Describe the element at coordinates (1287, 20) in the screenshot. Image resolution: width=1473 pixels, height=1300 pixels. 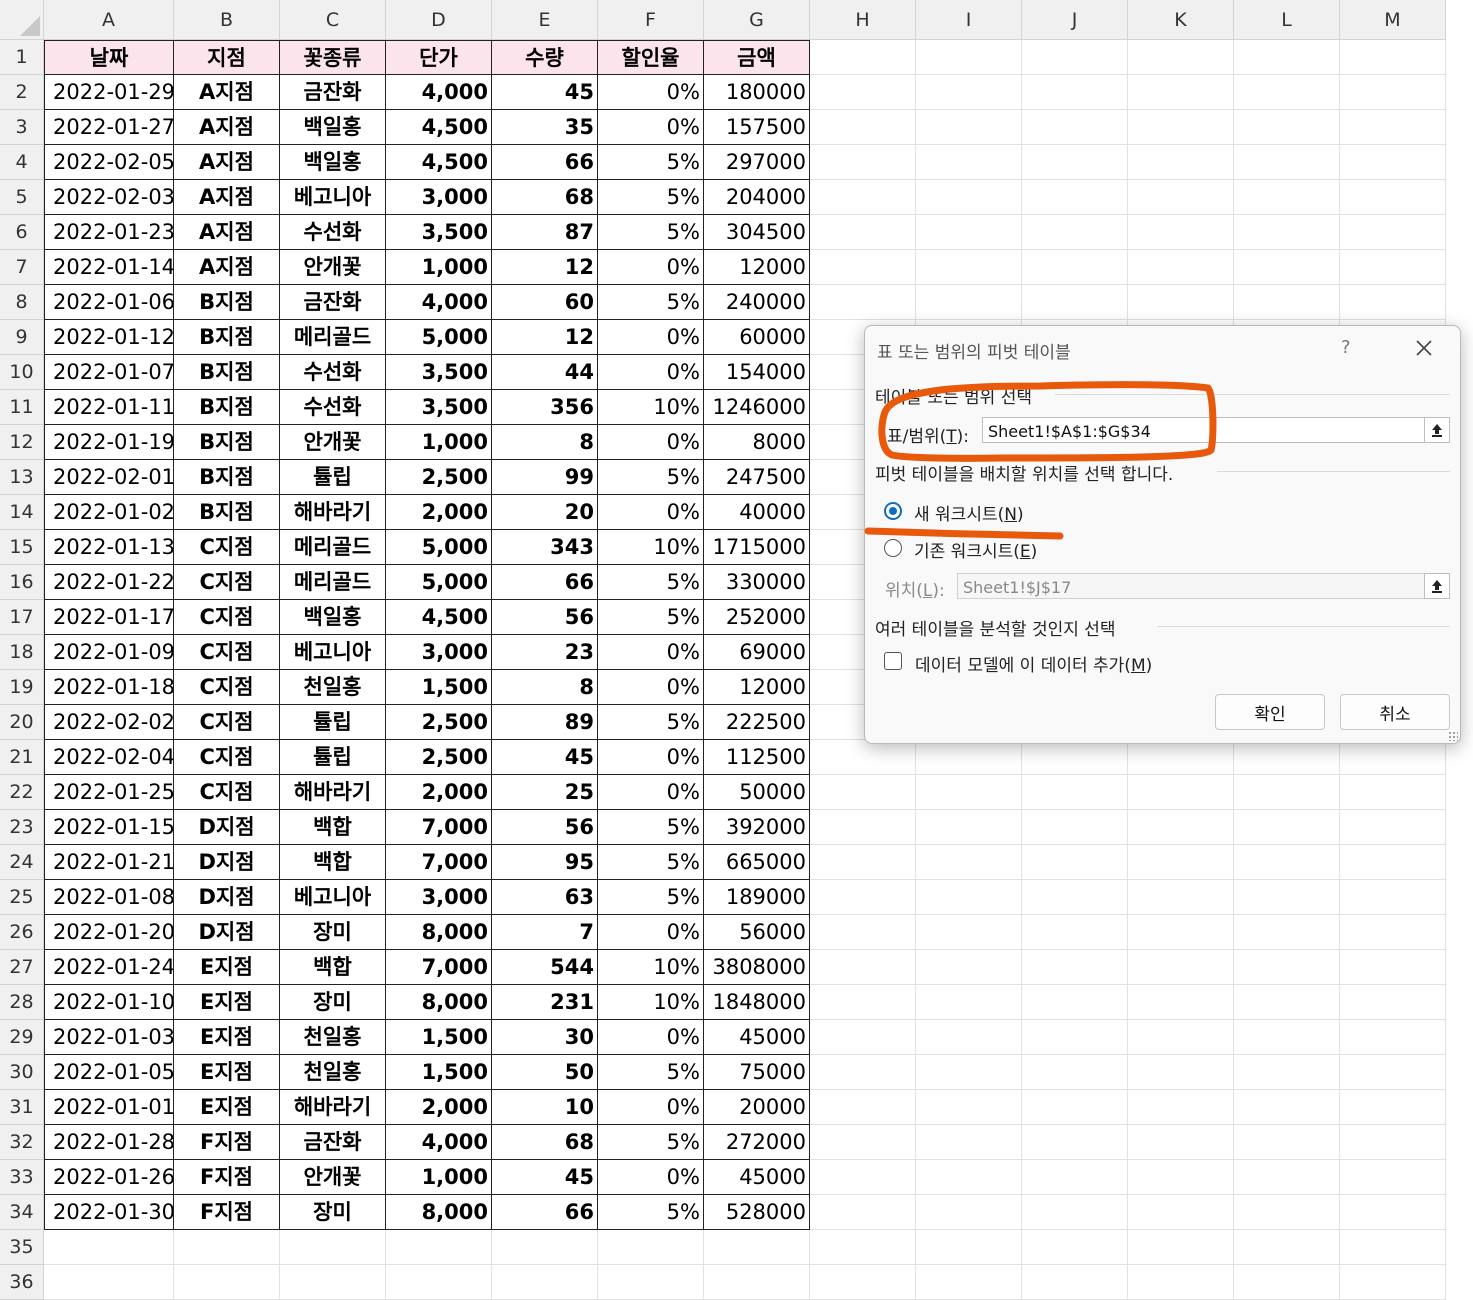
I see `column-header-l: L` at that location.